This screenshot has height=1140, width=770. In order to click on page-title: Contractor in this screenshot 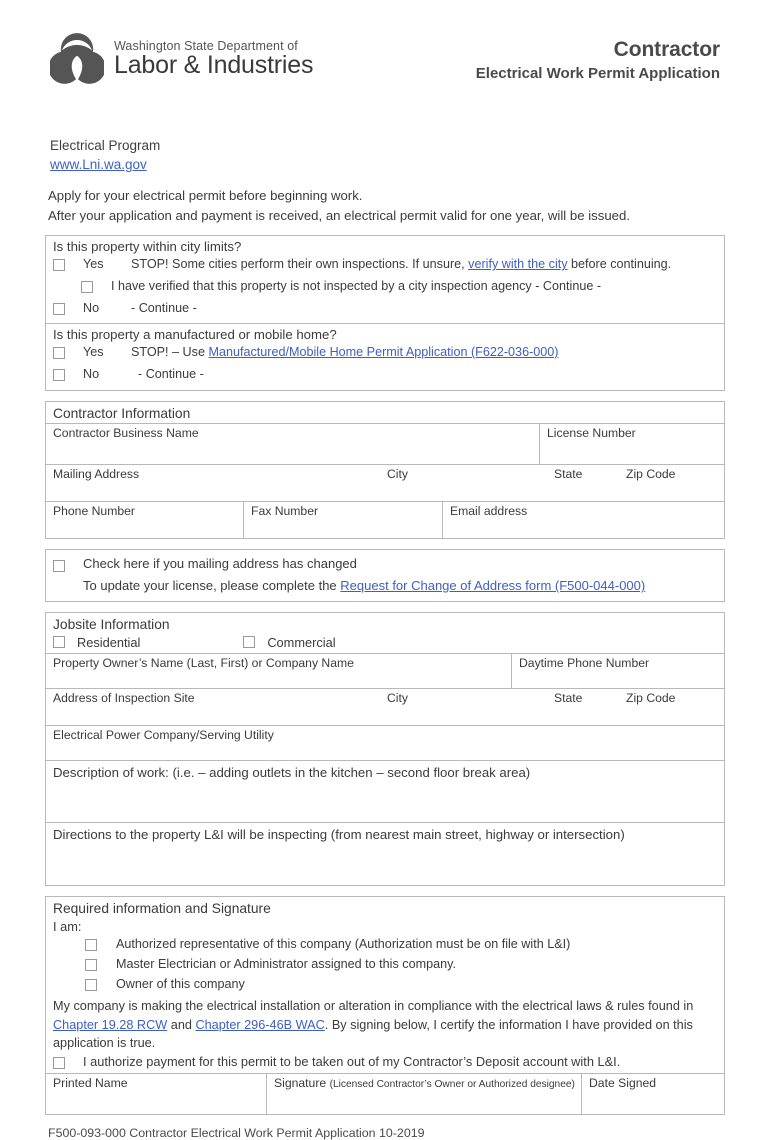, I will do `click(666, 49)`.